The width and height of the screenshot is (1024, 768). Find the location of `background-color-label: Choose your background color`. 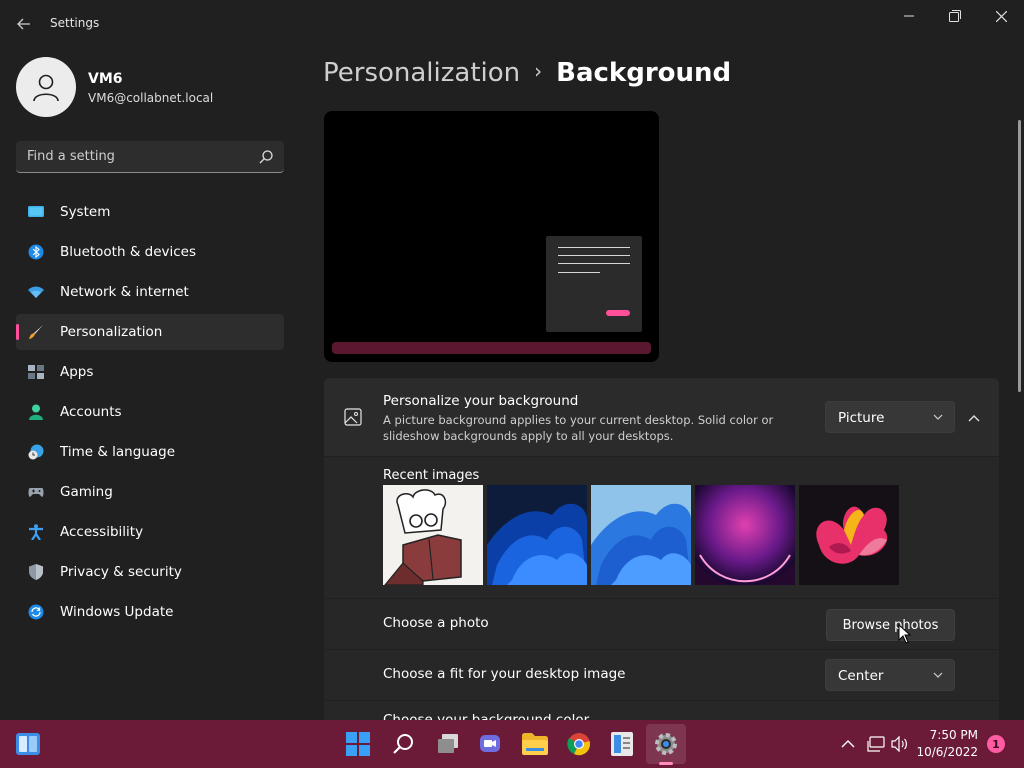

background-color-label: Choose your background color is located at coordinates (486, 716).